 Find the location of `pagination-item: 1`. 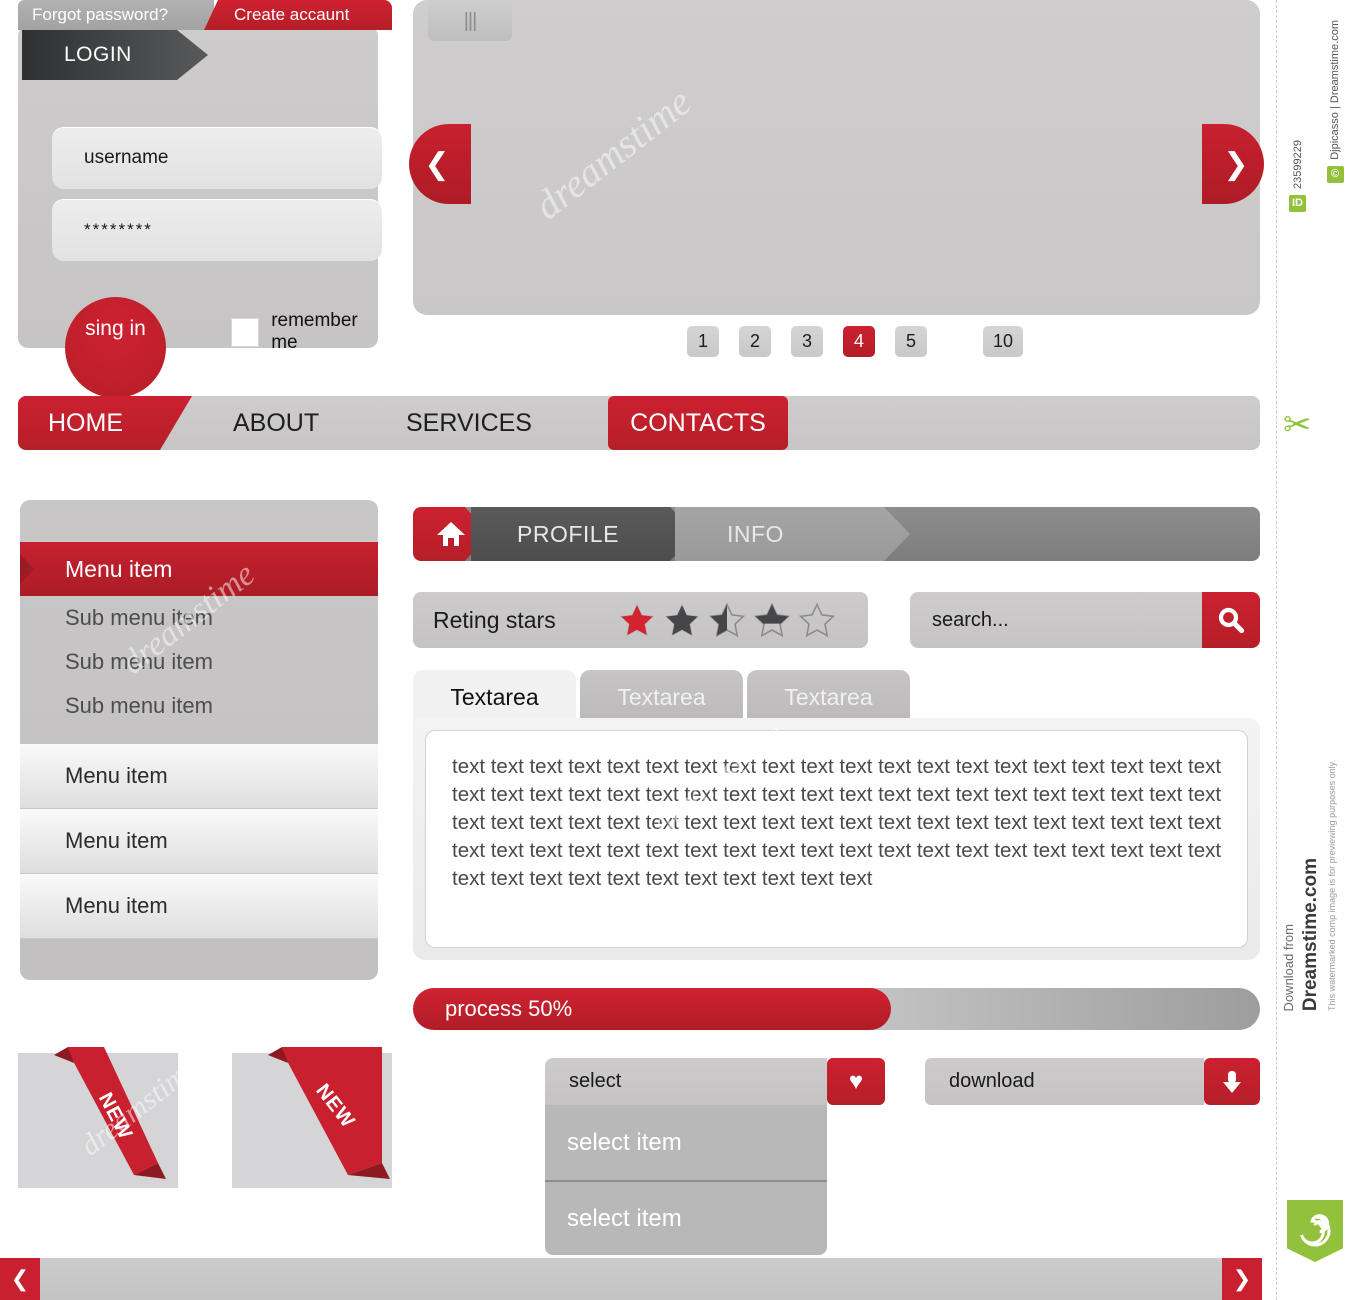

pagination-item: 1 is located at coordinates (703, 341).